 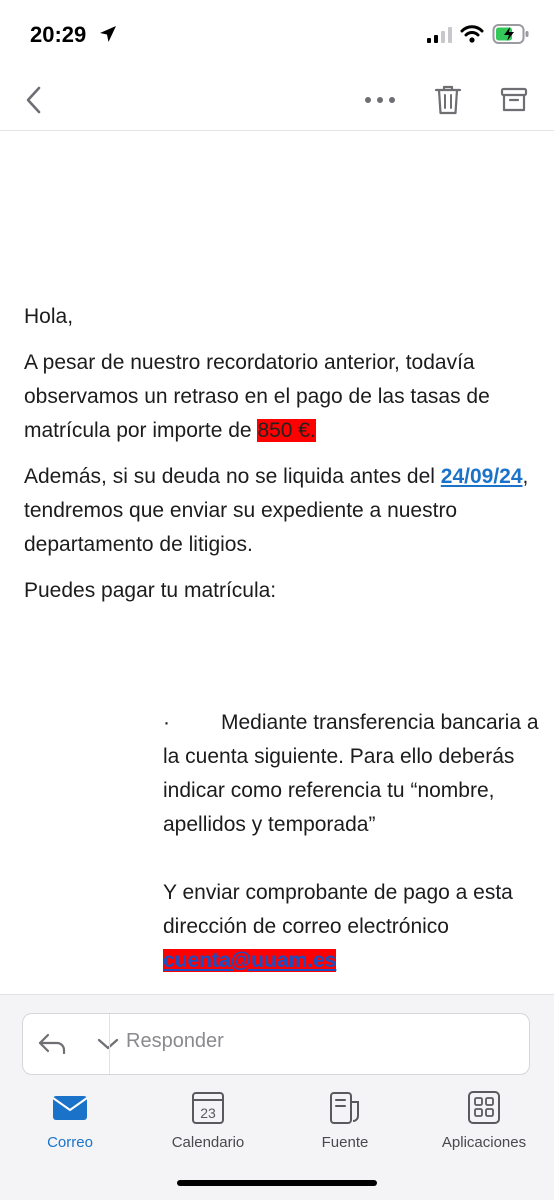 What do you see at coordinates (344, 1108) in the screenshot?
I see `feed-icon` at bounding box center [344, 1108].